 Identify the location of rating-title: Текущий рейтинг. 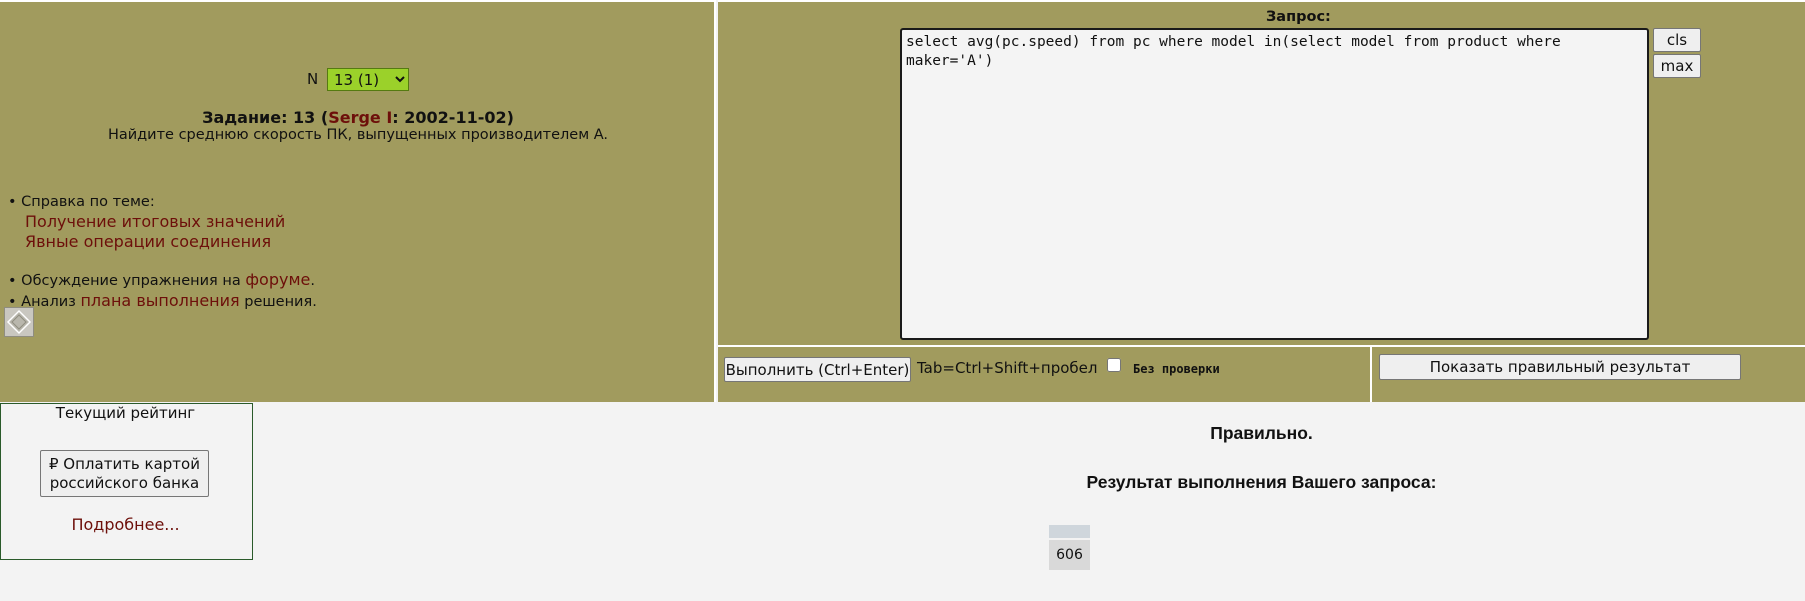
(125, 413).